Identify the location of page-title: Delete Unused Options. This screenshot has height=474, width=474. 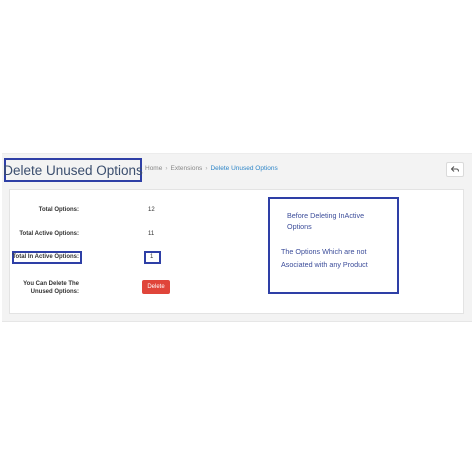
(73, 170).